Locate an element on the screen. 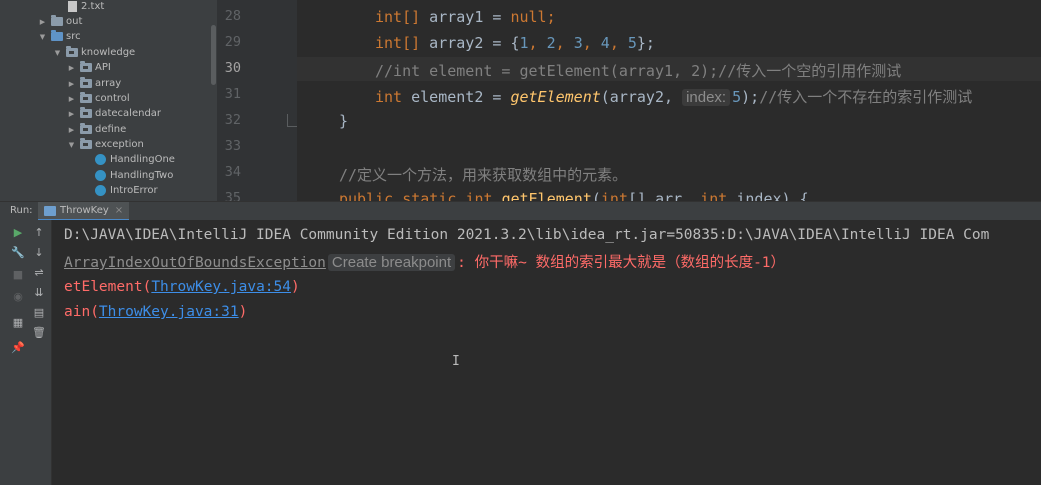  line-number: 28 is located at coordinates (232, 16).